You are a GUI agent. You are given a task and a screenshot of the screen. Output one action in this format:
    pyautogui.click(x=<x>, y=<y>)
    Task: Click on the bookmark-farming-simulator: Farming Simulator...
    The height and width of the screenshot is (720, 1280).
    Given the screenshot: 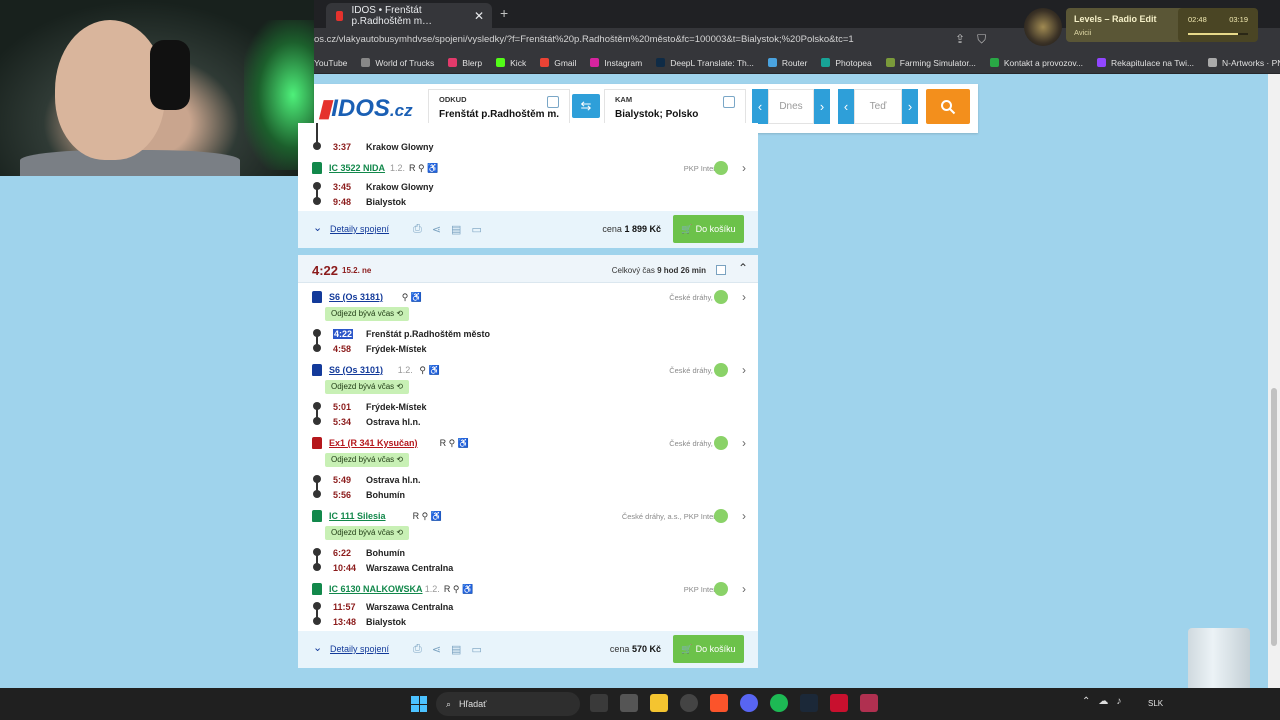 What is the action you would take?
    pyautogui.click(x=930, y=63)
    